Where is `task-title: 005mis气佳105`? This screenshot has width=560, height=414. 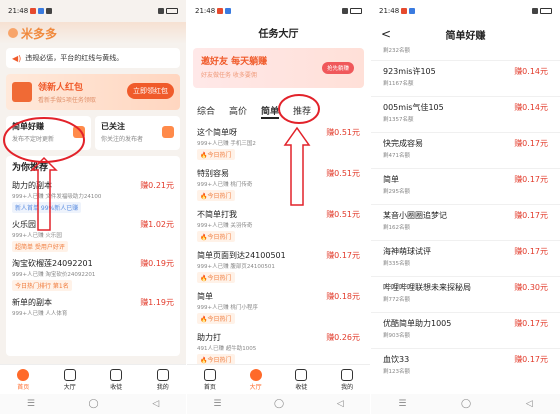 task-title: 005mis气佳105 is located at coordinates (413, 107).